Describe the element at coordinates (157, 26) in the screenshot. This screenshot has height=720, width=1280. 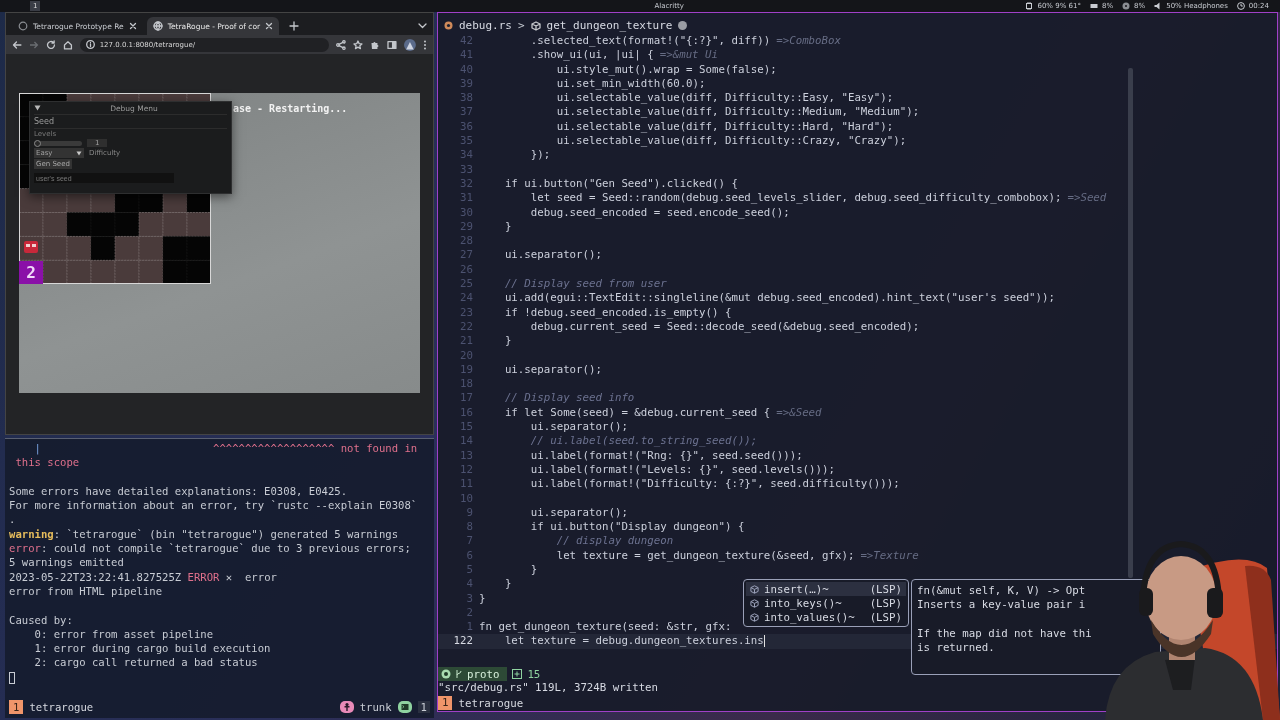
I see `globe-icon` at that location.